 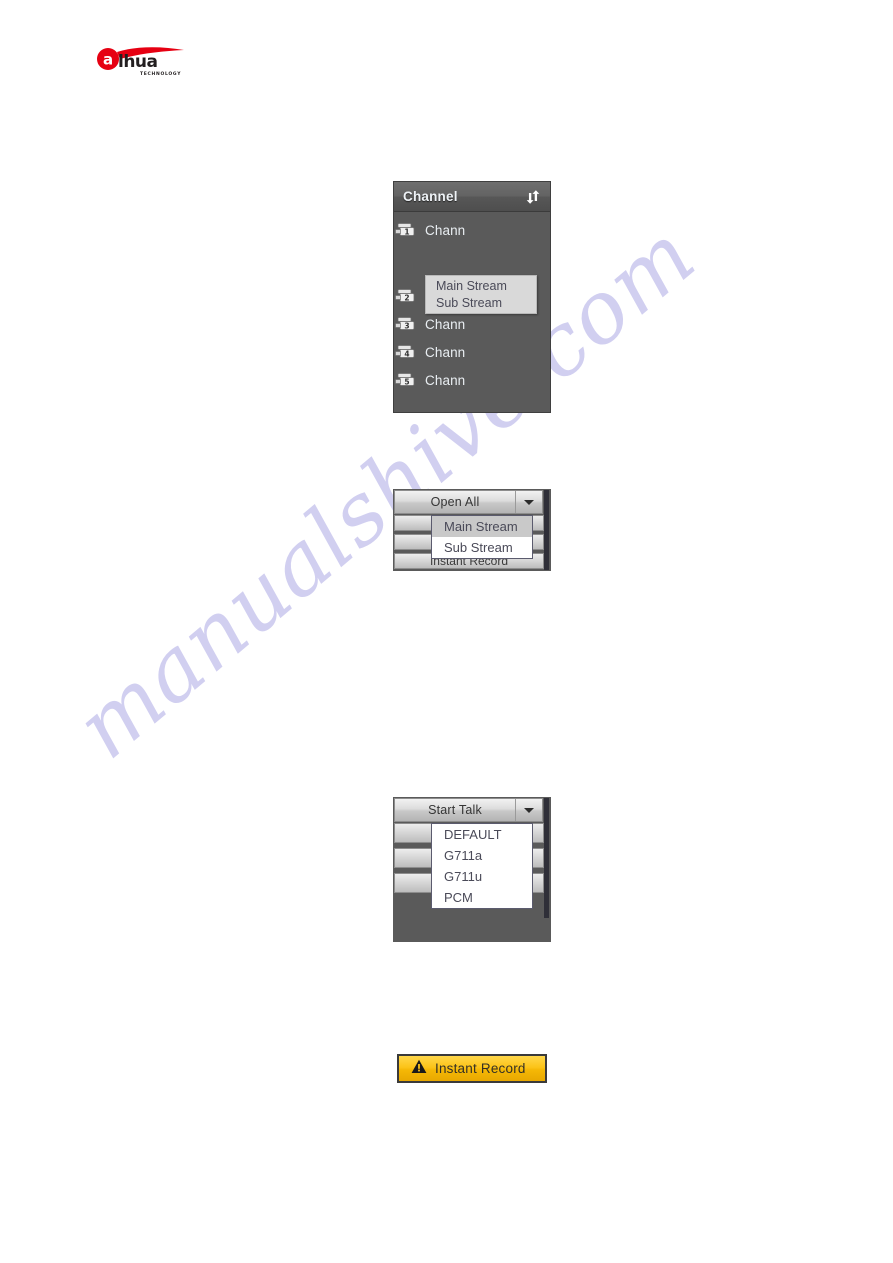 I want to click on start-talk-combo-shadow, so click(x=546, y=858).